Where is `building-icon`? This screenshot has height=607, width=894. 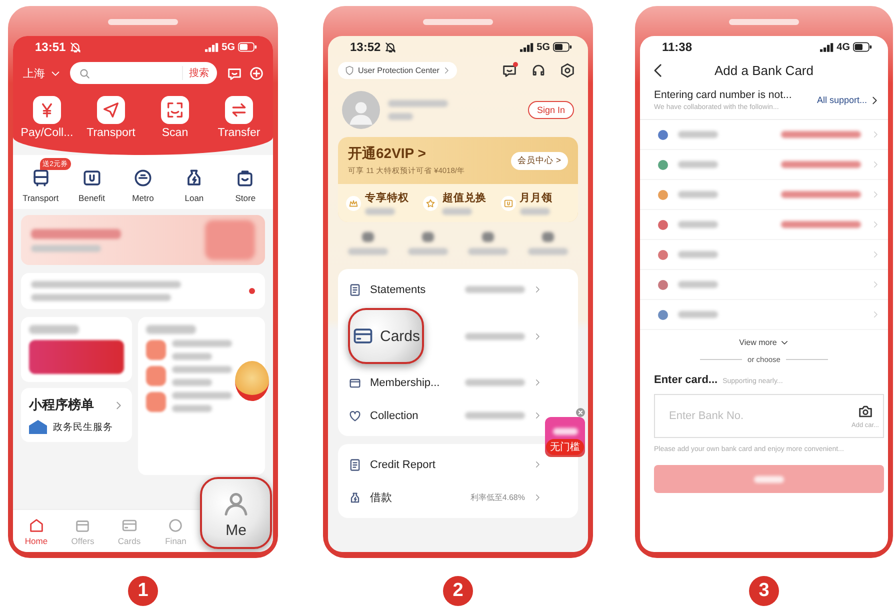 building-icon is located at coordinates (38, 427).